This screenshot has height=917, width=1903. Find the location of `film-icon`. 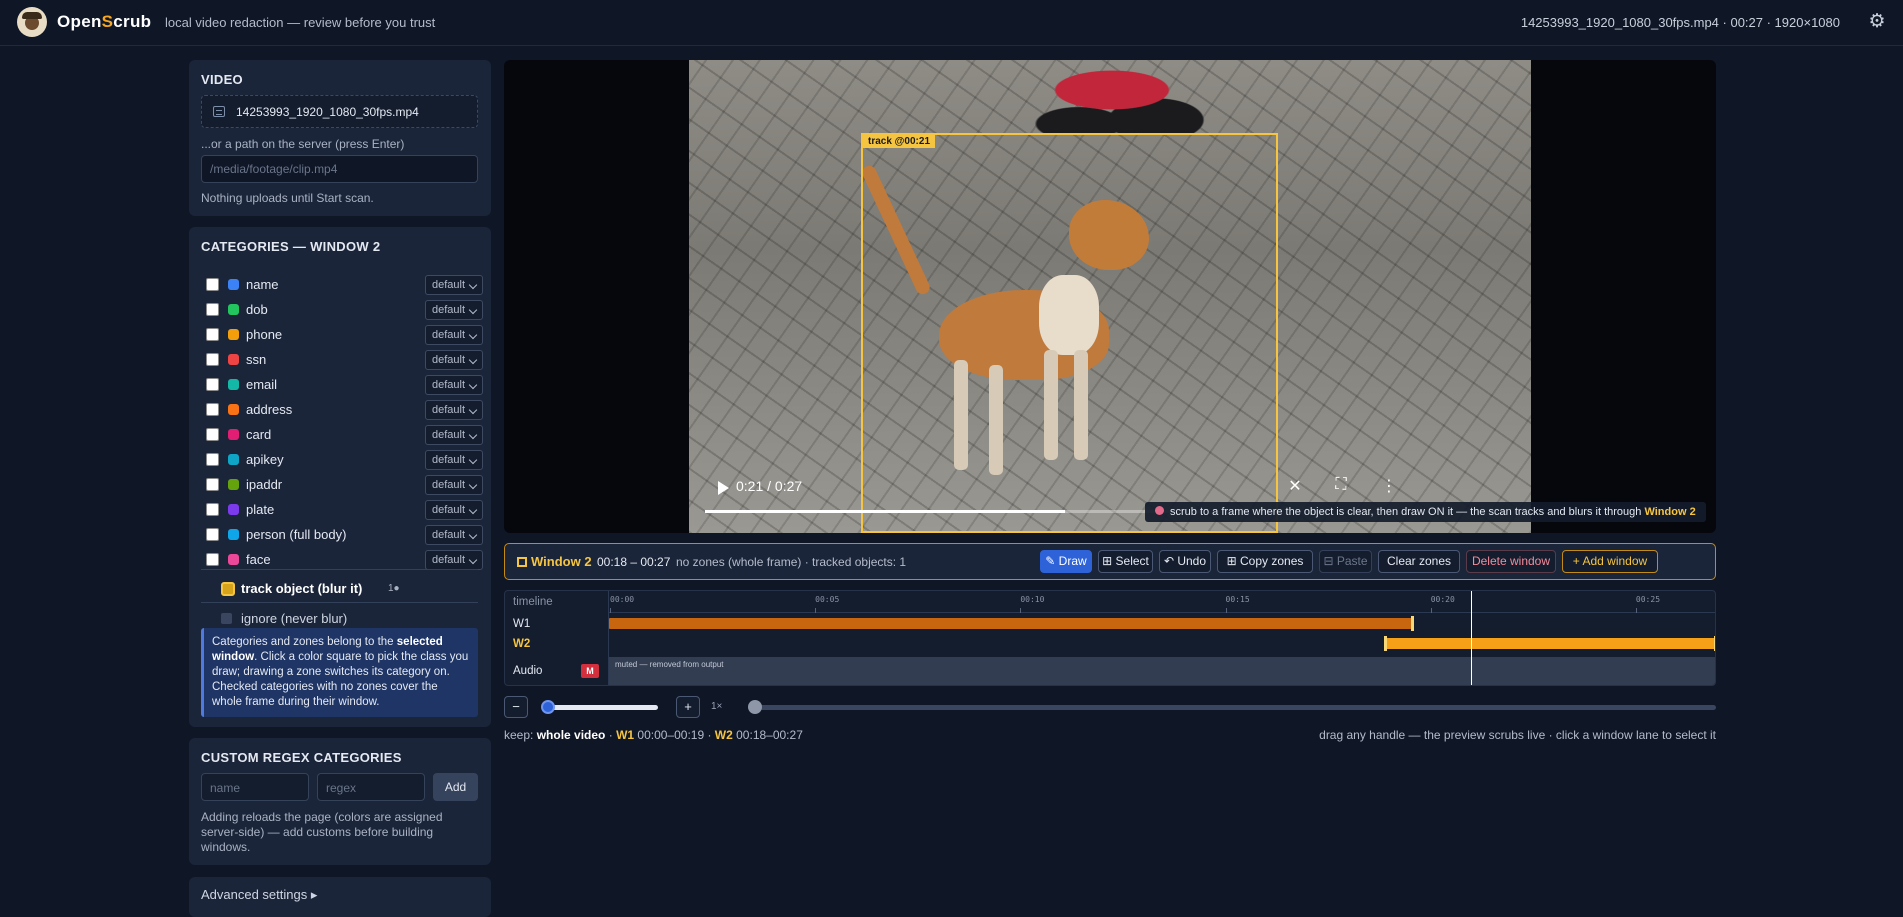

film-icon is located at coordinates (219, 111).